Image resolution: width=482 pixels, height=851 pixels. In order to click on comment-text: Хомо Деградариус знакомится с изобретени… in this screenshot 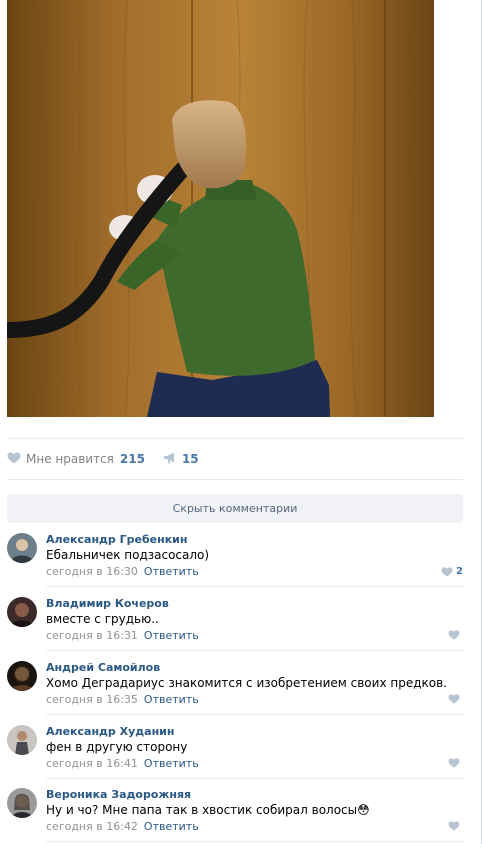, I will do `click(246, 683)`.